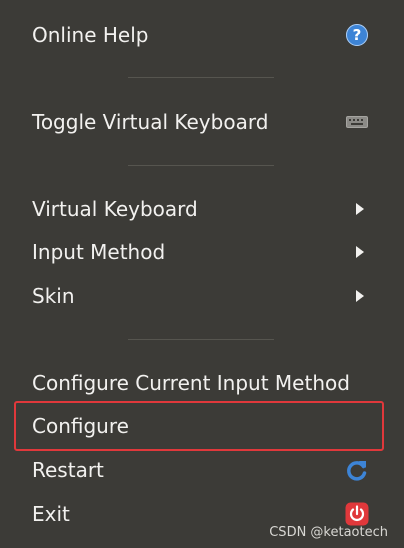  Describe the element at coordinates (357, 514) in the screenshot. I see `power-icon` at that location.